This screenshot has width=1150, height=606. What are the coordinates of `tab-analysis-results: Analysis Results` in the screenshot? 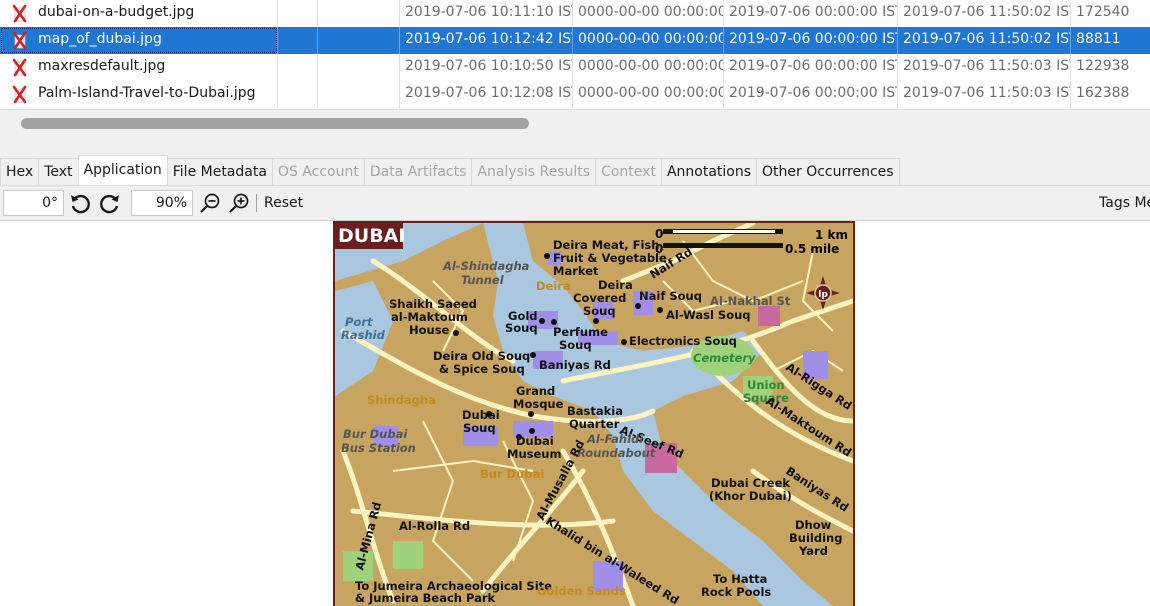 It's located at (534, 171).